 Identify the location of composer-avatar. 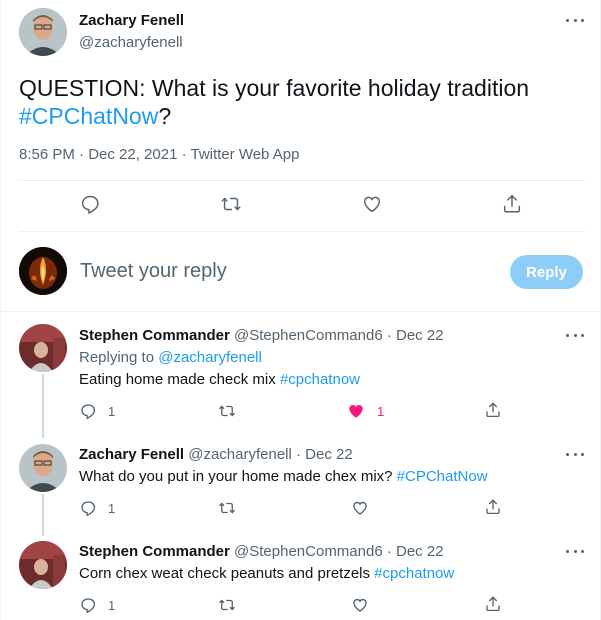
(43, 271).